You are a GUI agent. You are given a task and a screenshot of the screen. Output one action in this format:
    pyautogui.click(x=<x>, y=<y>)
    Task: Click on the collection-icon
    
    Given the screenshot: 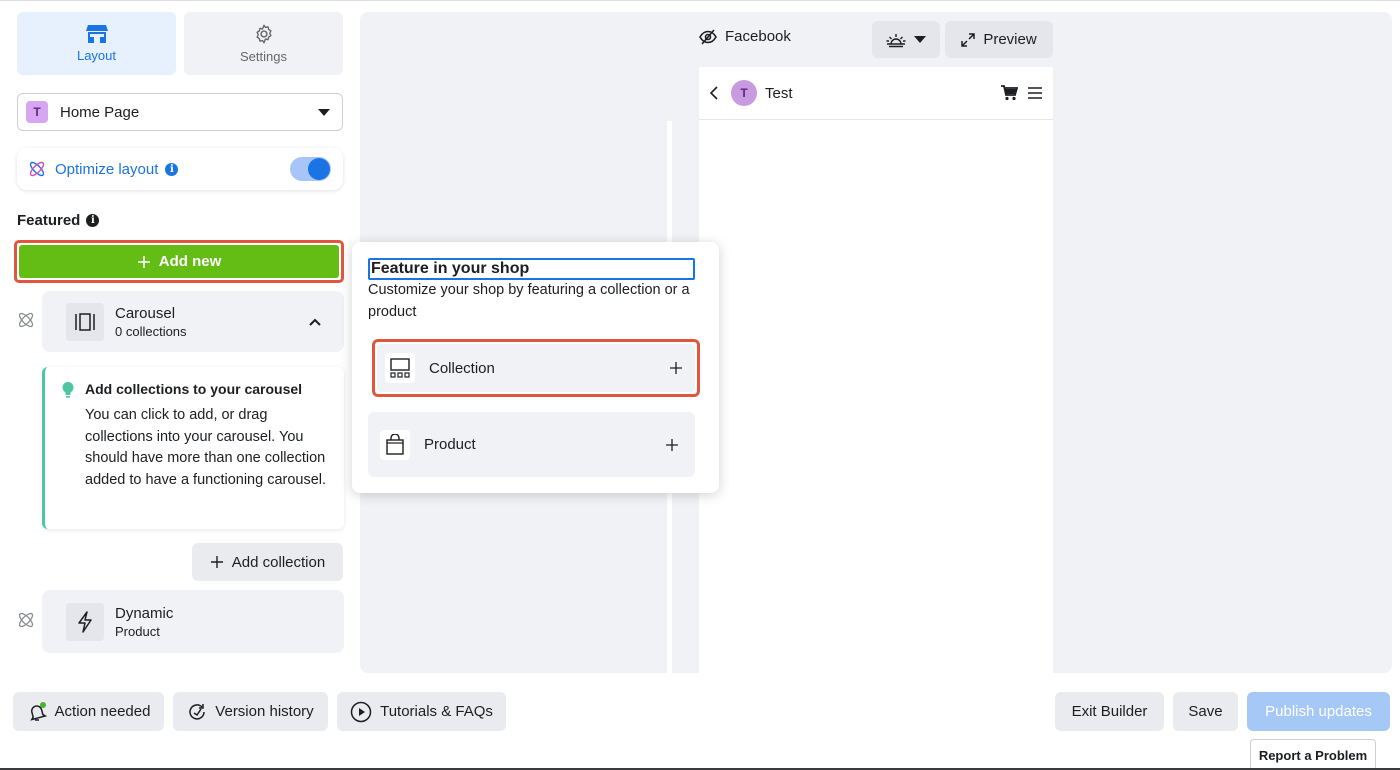 What is the action you would take?
    pyautogui.click(x=400, y=368)
    